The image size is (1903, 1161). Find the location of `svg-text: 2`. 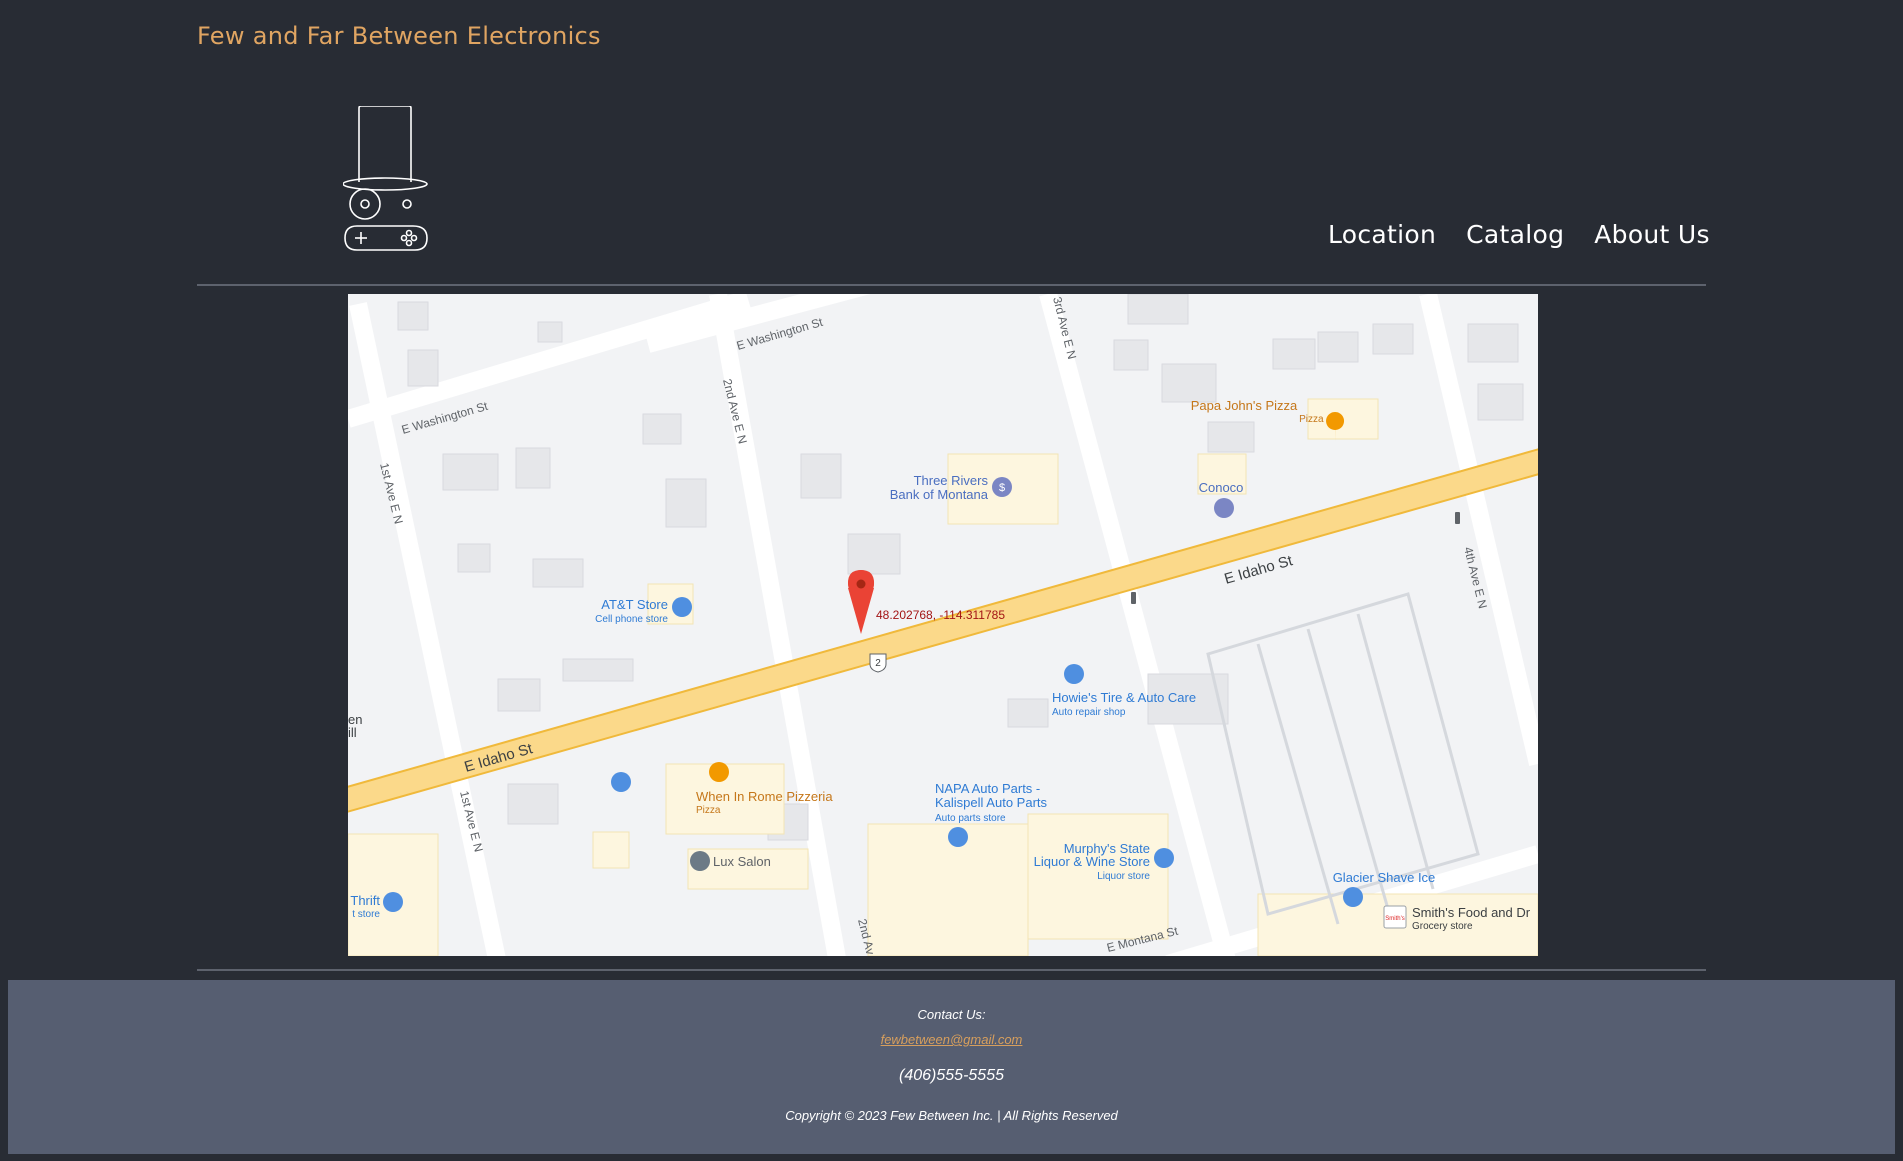

svg-text: 2 is located at coordinates (878, 663).